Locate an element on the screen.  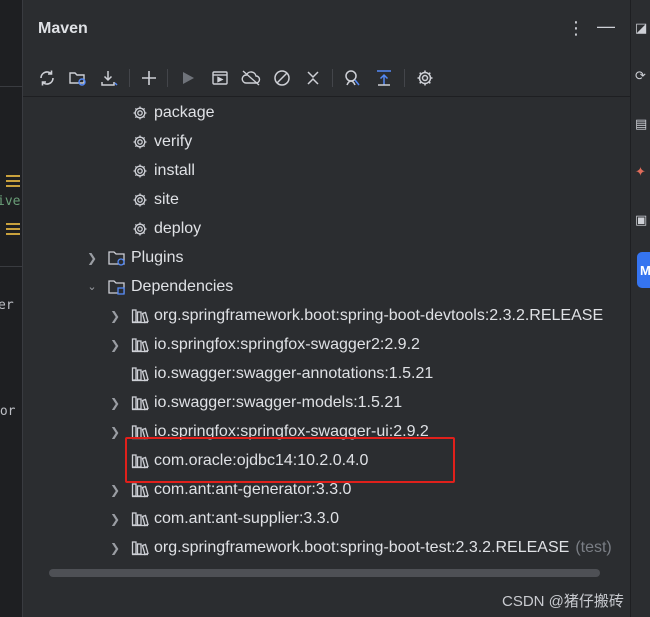
add-project-icon is located at coordinates (149, 78).